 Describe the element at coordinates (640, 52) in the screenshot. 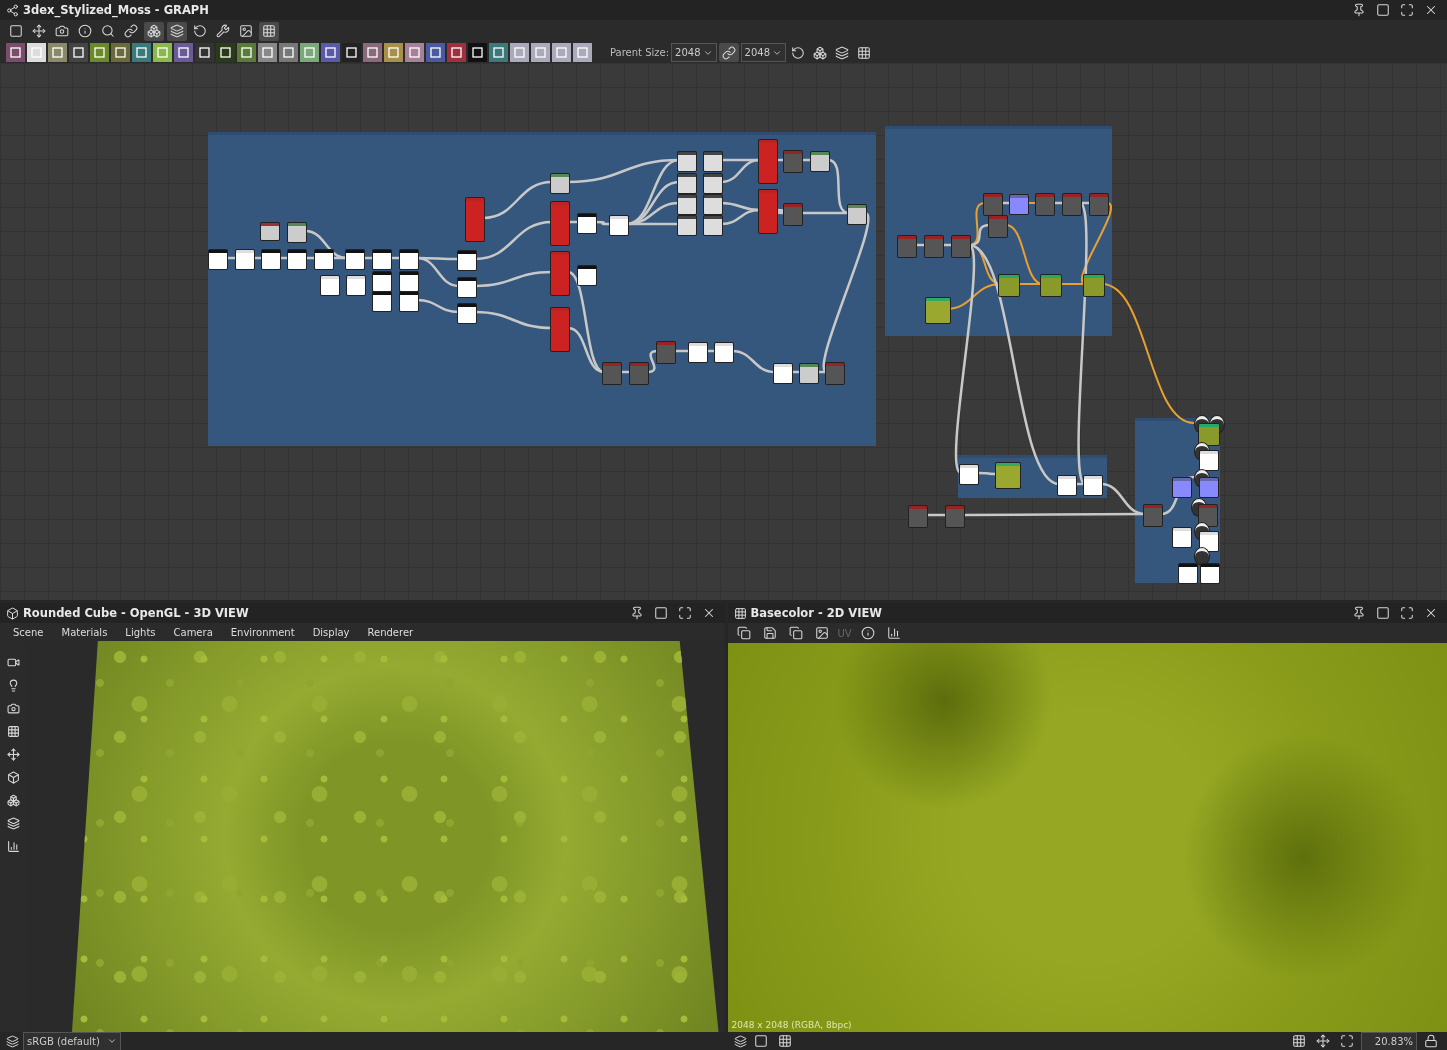

I see `parent-size-label: Parent Size:` at that location.